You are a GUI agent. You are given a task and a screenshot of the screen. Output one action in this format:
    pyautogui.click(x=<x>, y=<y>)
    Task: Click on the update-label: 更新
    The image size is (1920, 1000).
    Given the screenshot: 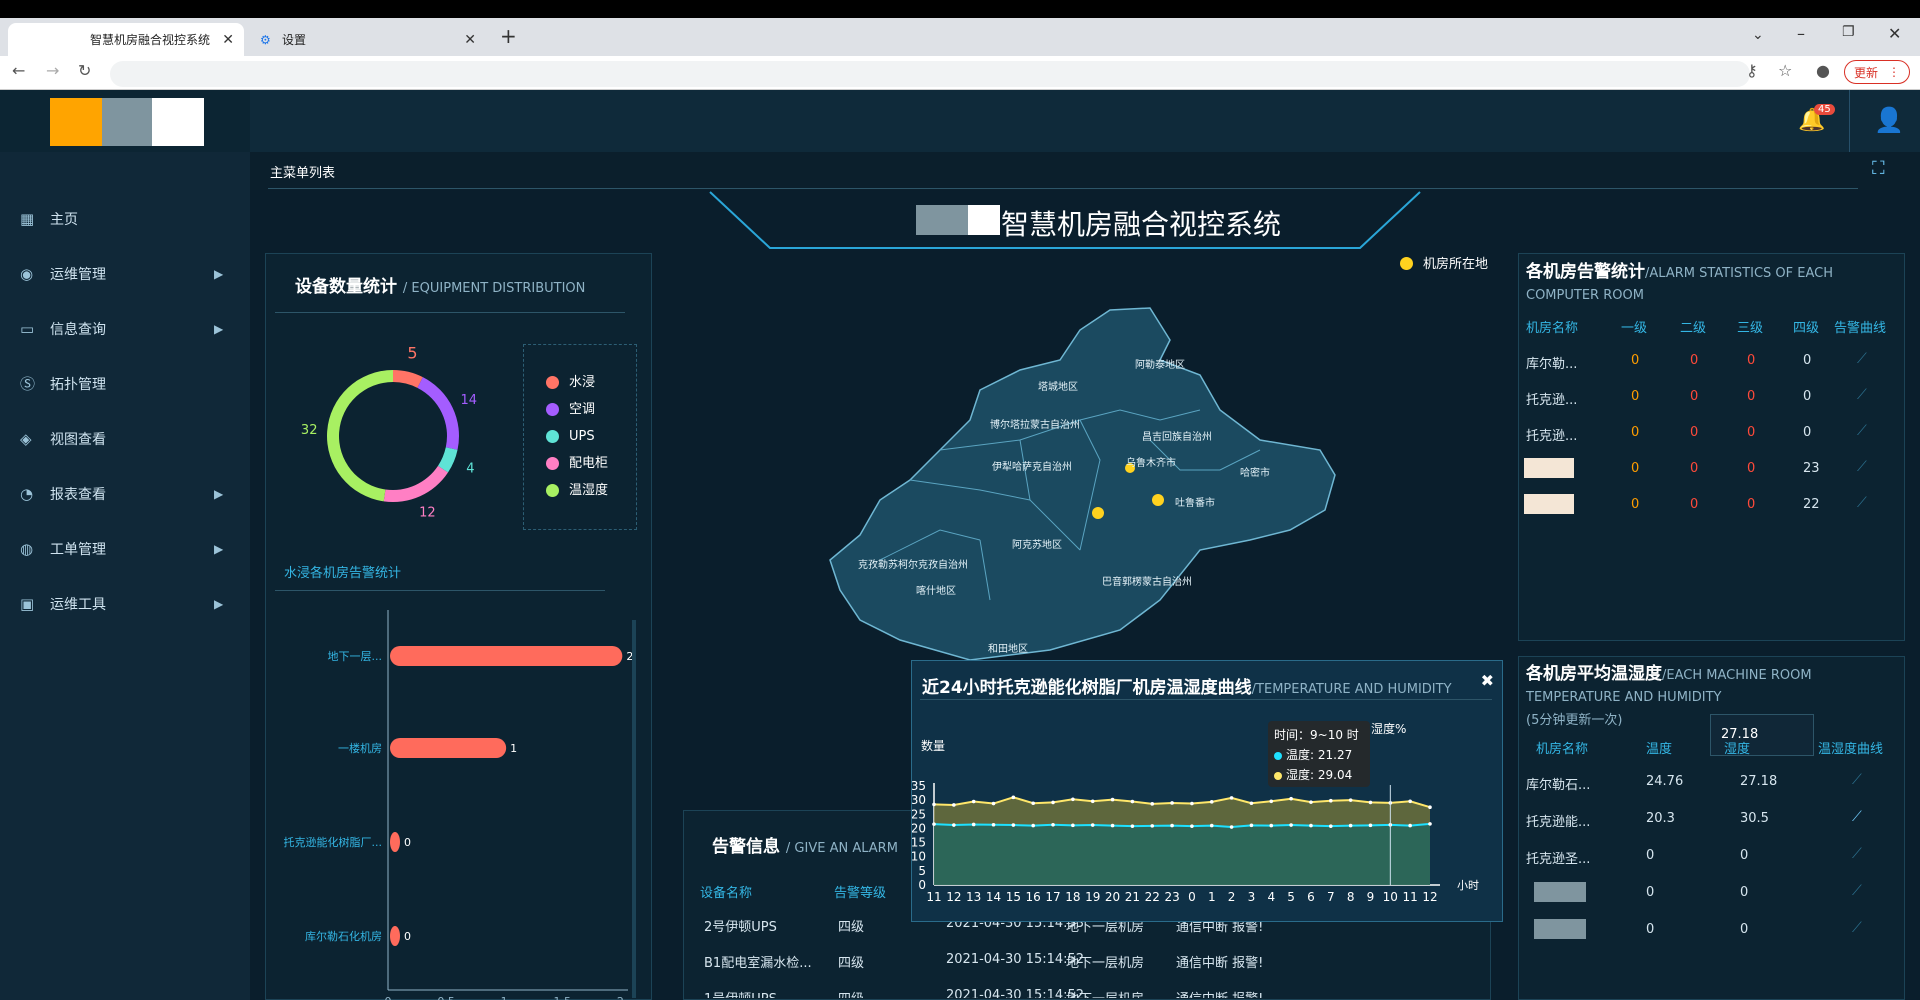 What is the action you would take?
    pyautogui.click(x=1865, y=72)
    